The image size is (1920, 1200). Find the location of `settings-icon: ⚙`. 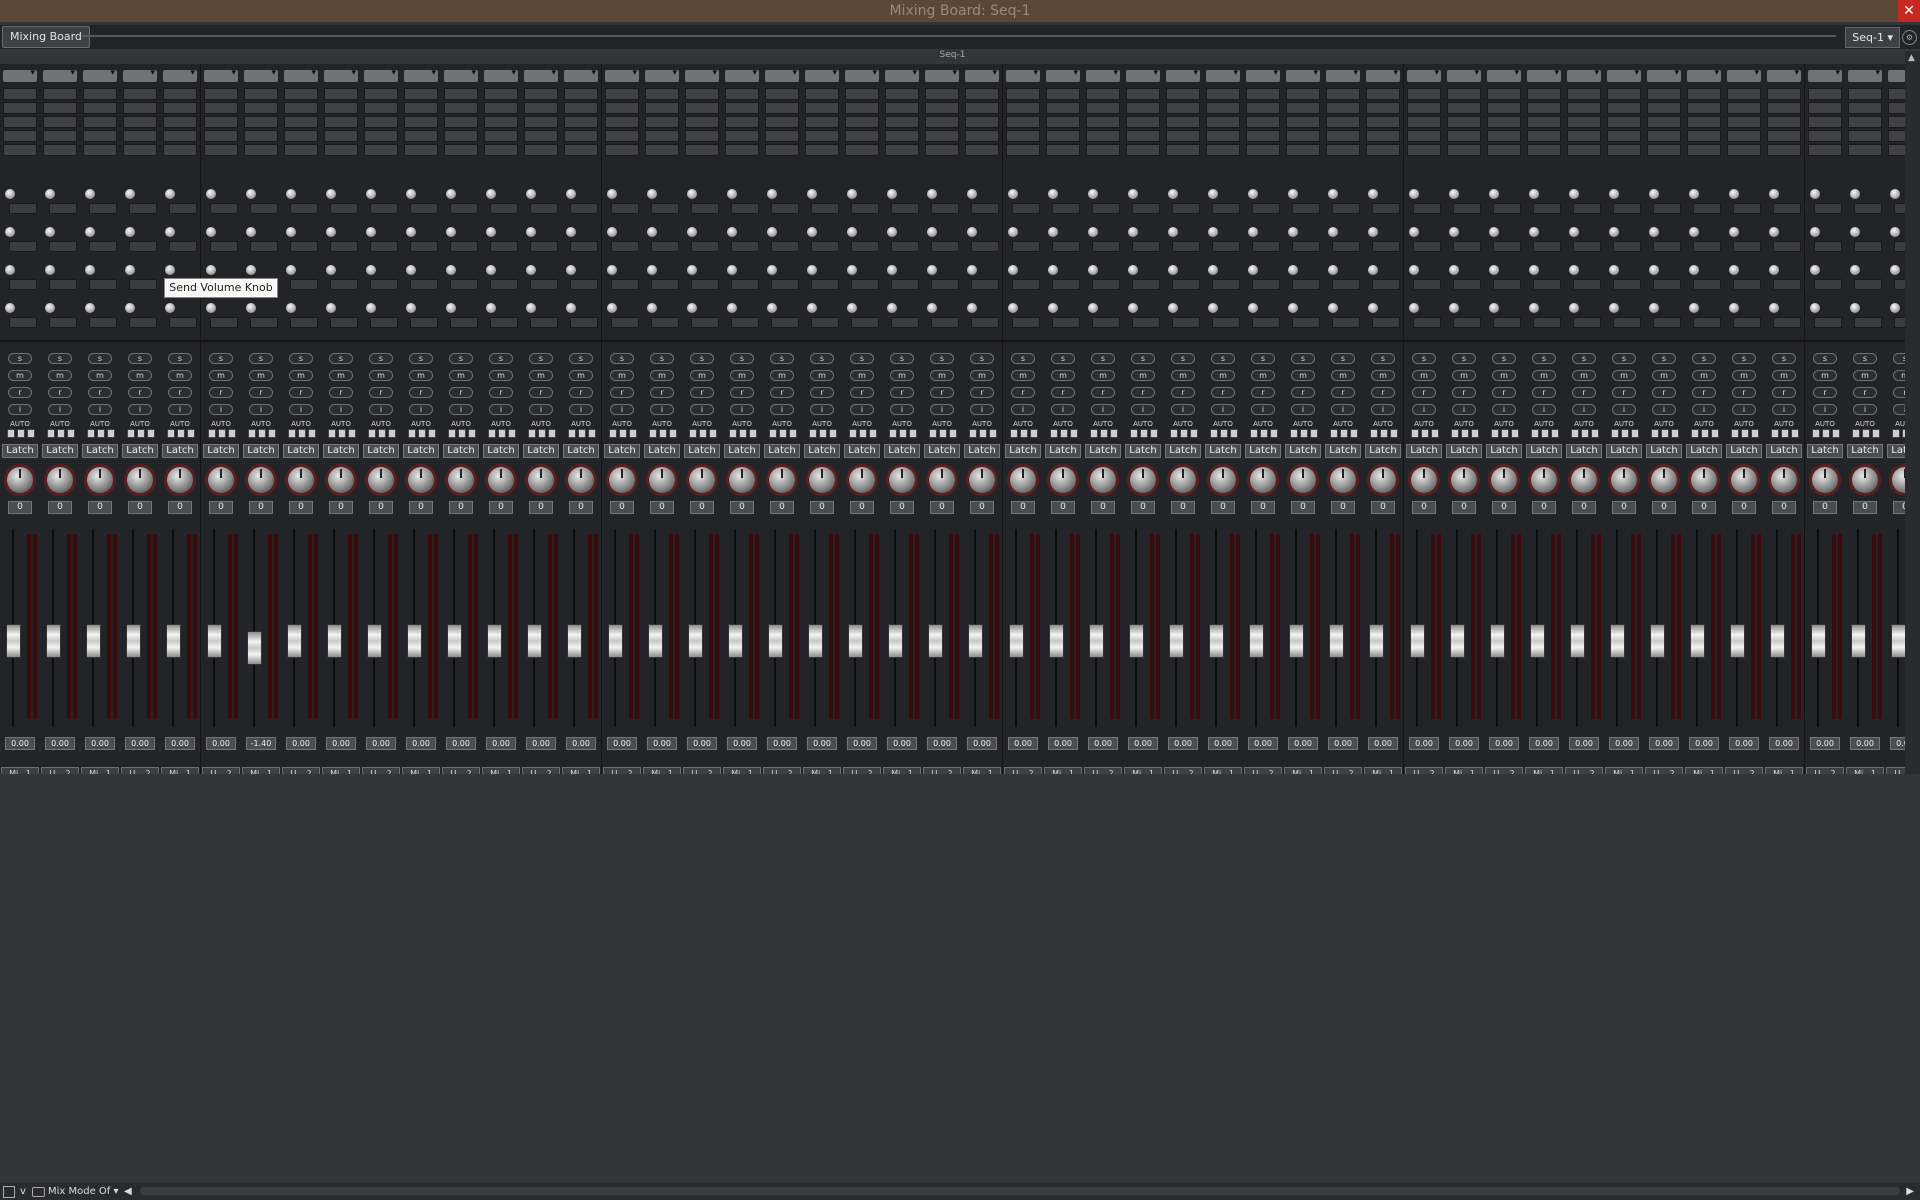

settings-icon: ⚙ is located at coordinates (1909, 37).